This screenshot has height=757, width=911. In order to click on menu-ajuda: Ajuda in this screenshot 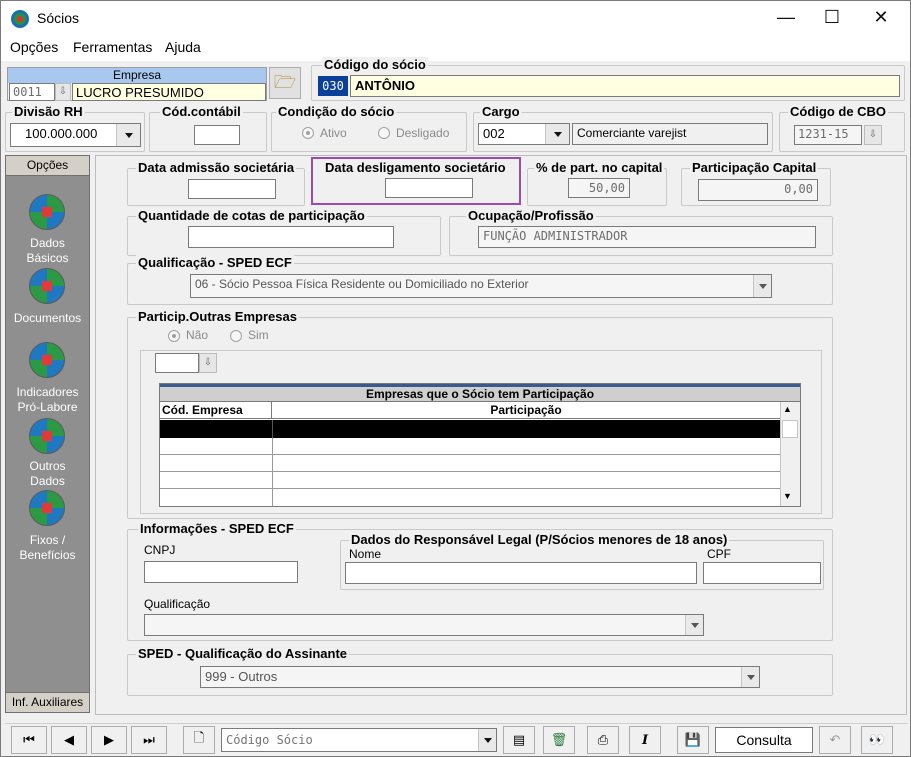, I will do `click(183, 47)`.